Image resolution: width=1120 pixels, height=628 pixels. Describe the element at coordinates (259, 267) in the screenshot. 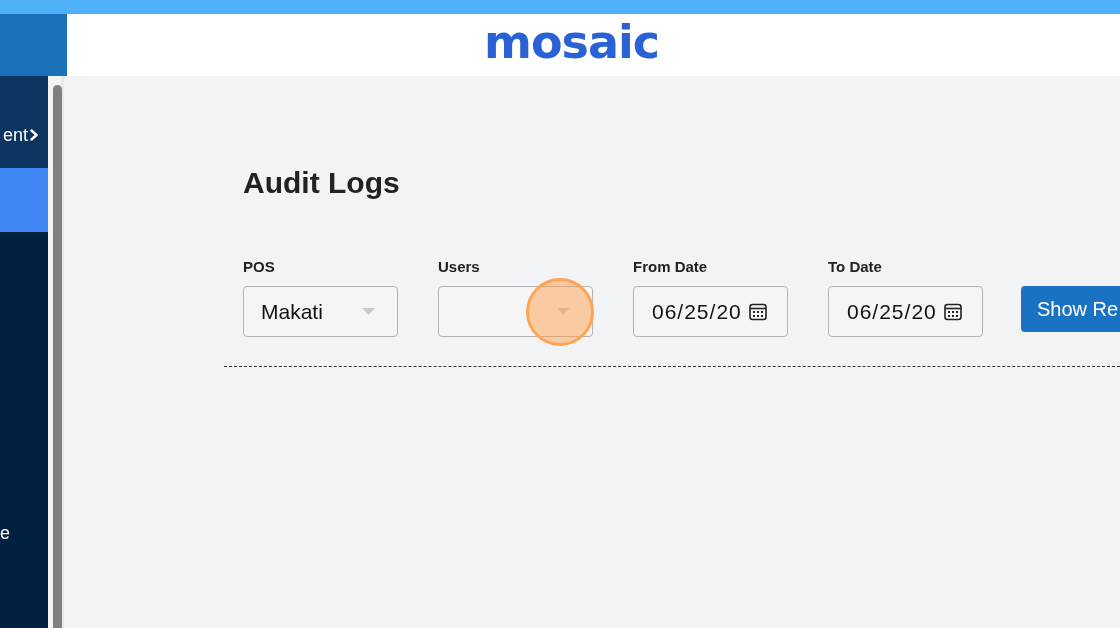

I see `field-label: POS` at that location.